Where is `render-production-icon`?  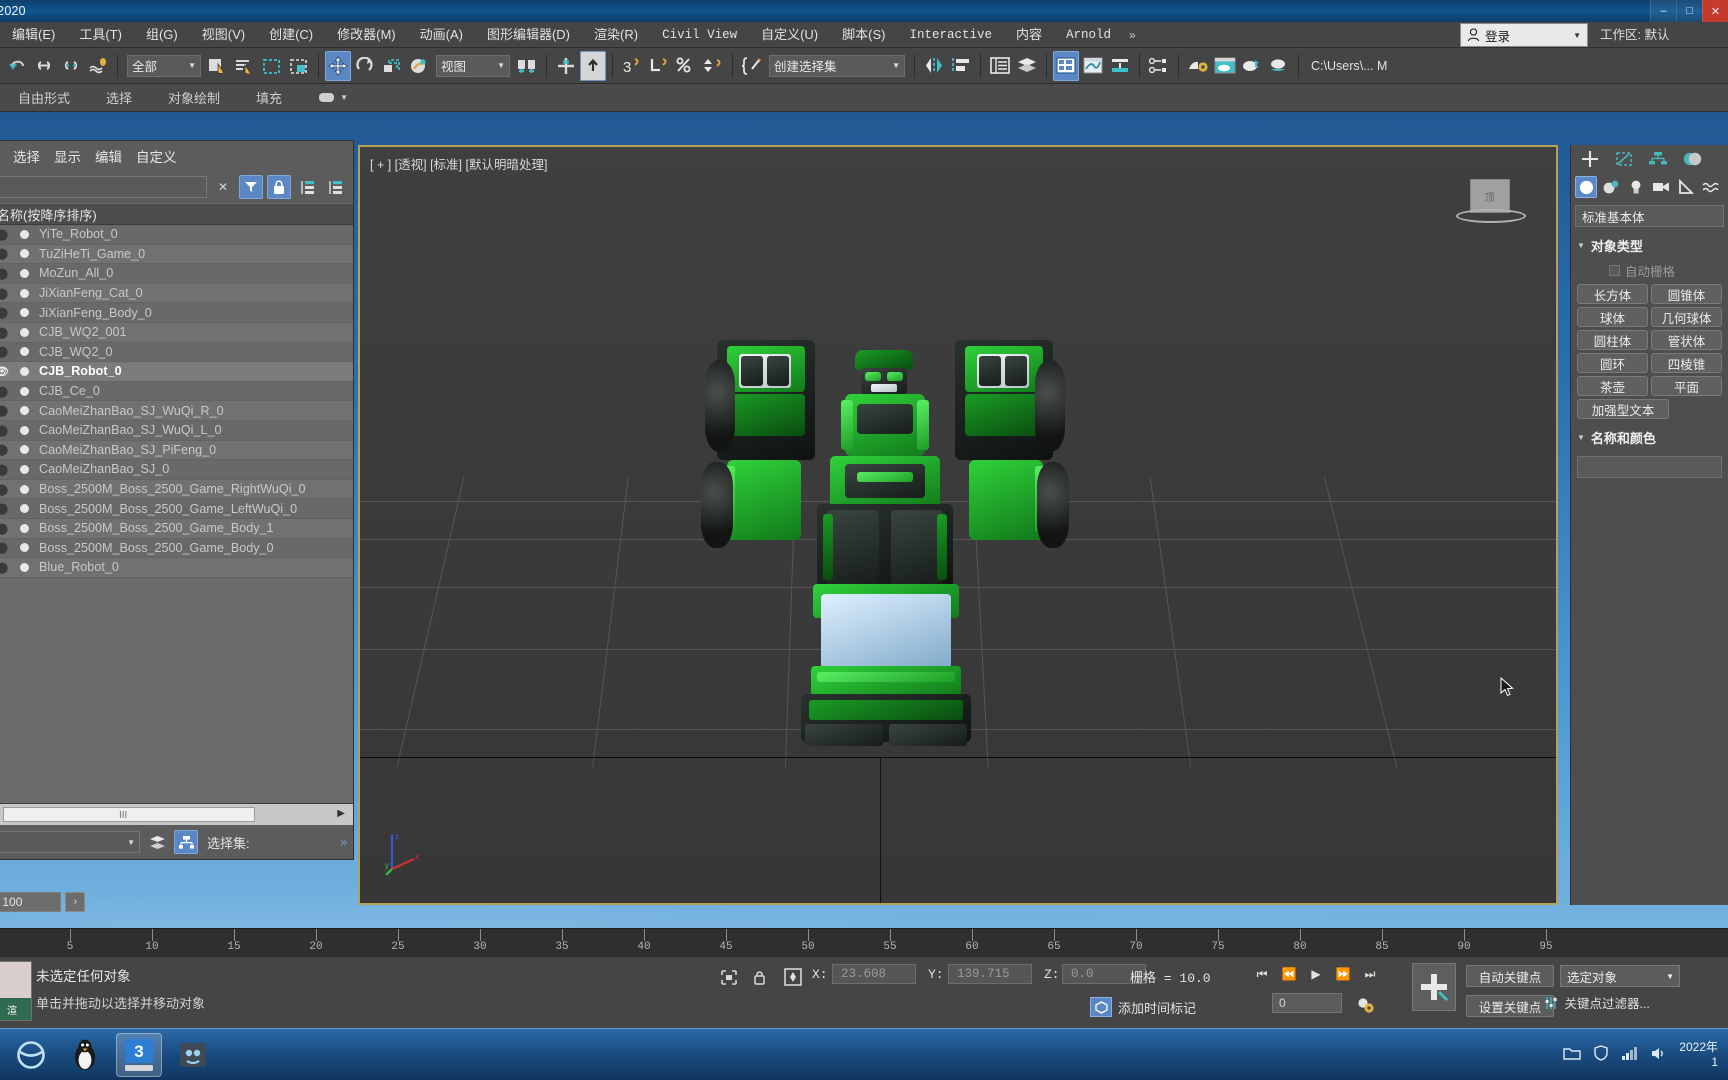 render-production-icon is located at coordinates (1252, 66).